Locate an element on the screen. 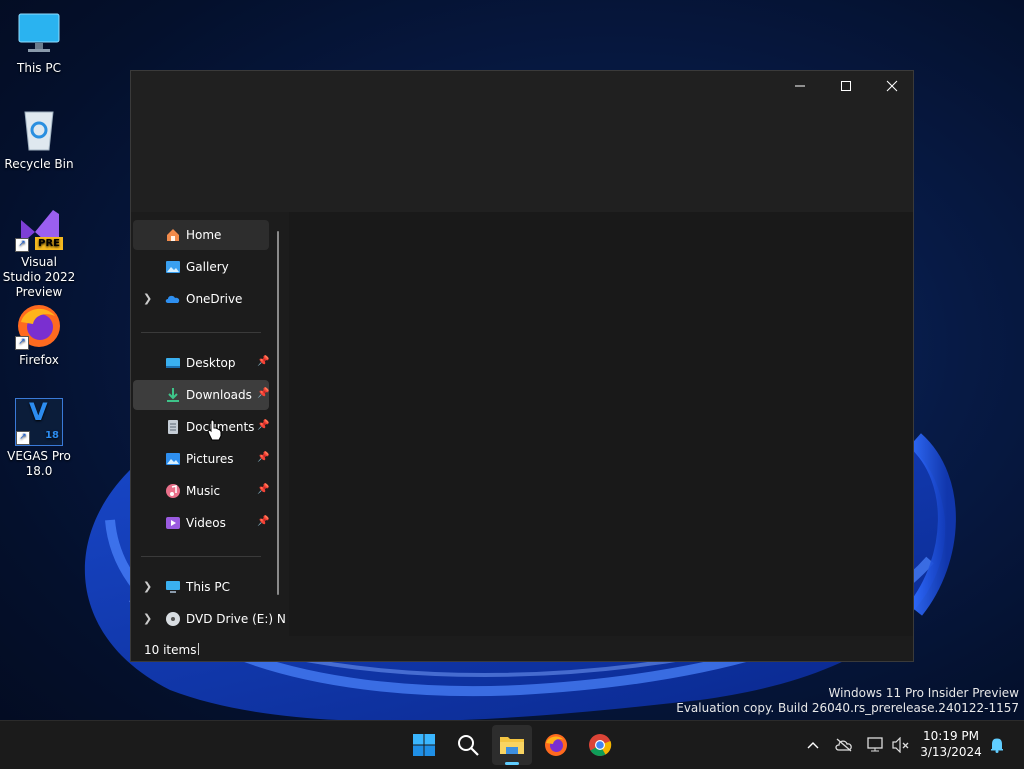 This screenshot has width=1024, height=769. nav-item-home: Home is located at coordinates (201, 235).